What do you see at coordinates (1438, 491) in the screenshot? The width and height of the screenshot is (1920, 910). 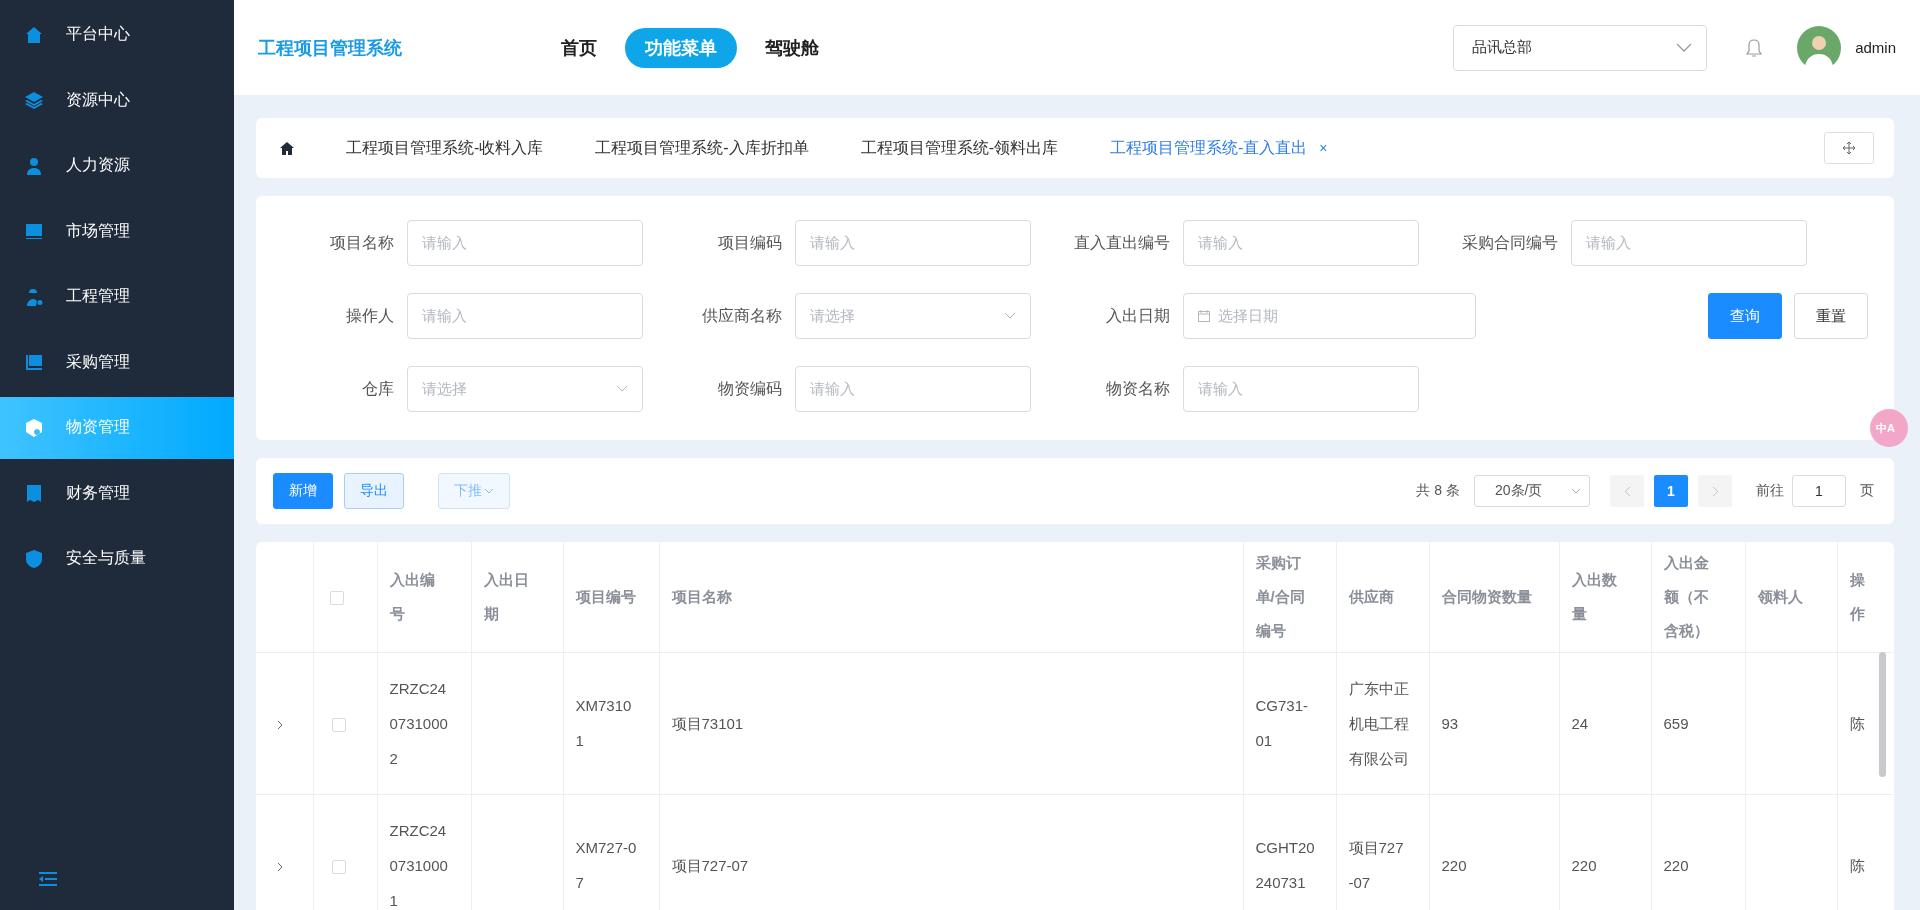 I see `total-count: 共 8 条` at bounding box center [1438, 491].